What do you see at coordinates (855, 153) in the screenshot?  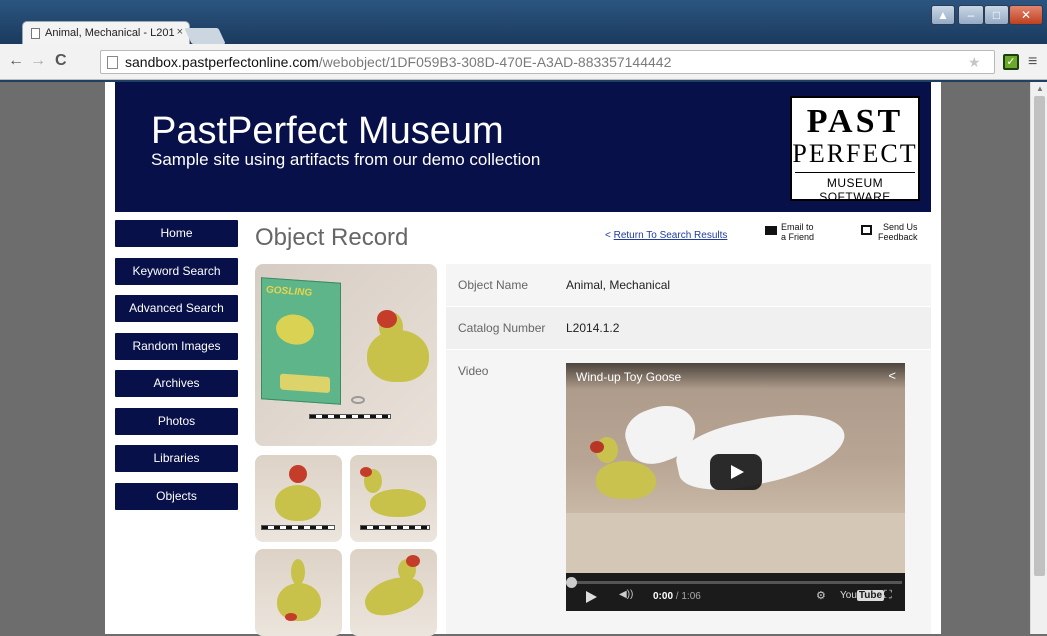 I see `logo-line-2: PERFECT` at bounding box center [855, 153].